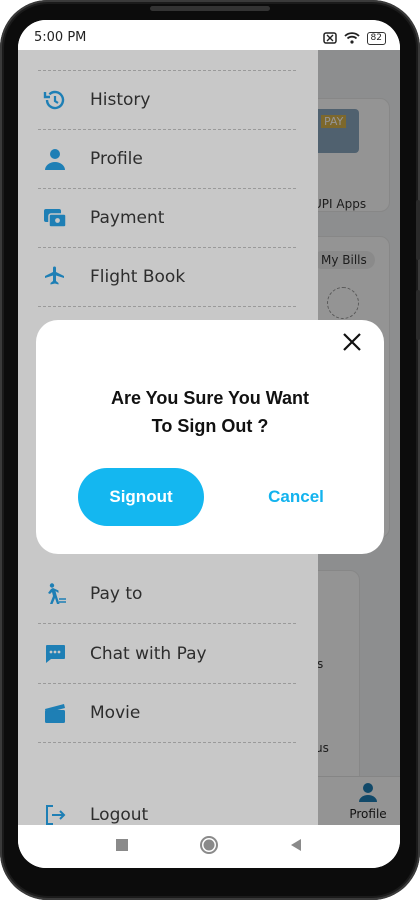  Describe the element at coordinates (116, 593) in the screenshot. I see `drawer-item-label: Pay to` at that location.